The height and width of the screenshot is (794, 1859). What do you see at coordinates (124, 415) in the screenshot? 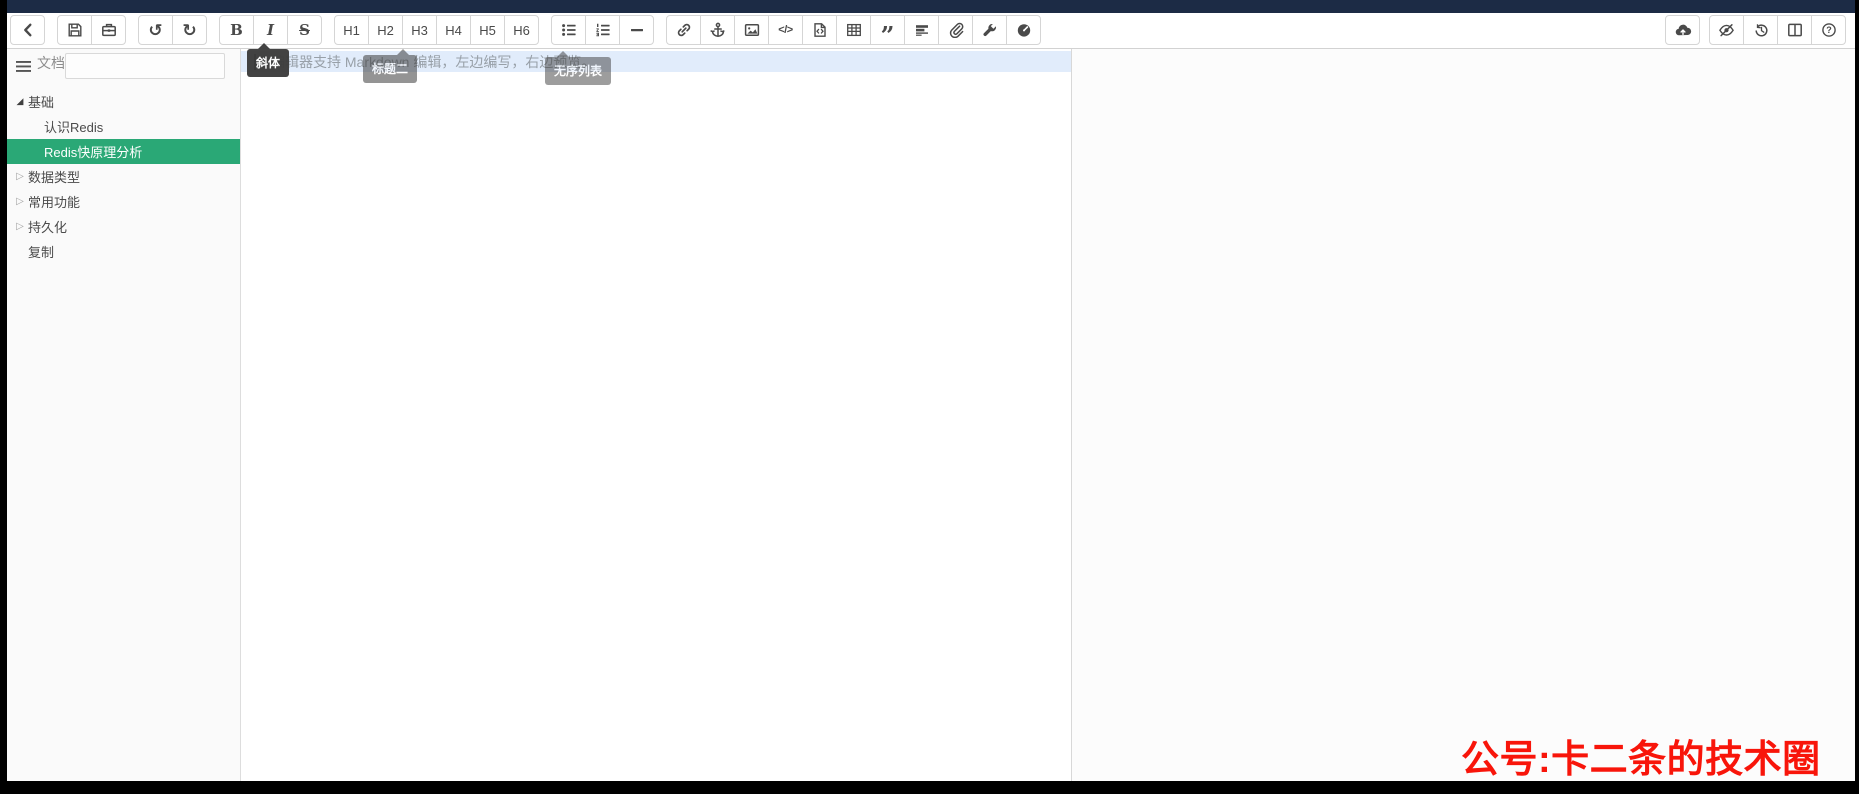
I see `sidebar: 文档 ◢ 基础 认识Redis Redis快原理分析 ▷ 数据类型 ▷ 常用功能 ▷ 持久化 复制` at bounding box center [124, 415].